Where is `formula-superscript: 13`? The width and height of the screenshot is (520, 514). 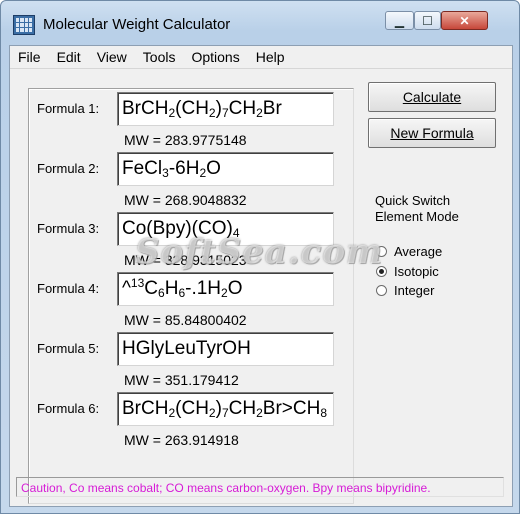 formula-superscript: 13 is located at coordinates (137, 283).